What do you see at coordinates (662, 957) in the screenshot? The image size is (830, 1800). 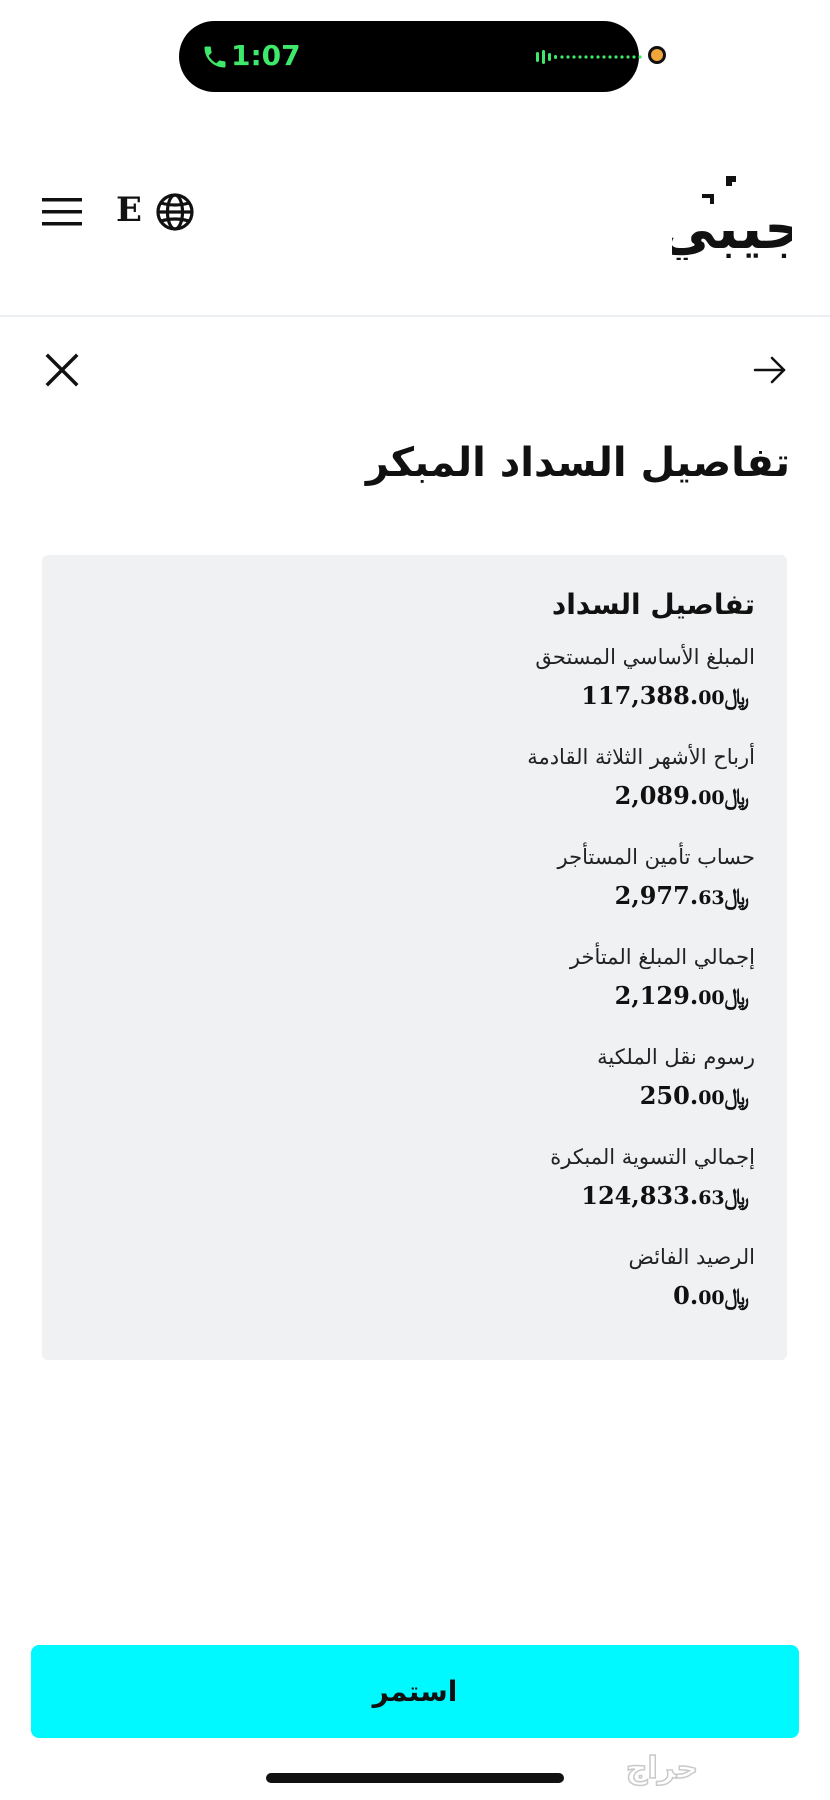 I see `detail-label: إجمالي المبلغ المتأخر` at bounding box center [662, 957].